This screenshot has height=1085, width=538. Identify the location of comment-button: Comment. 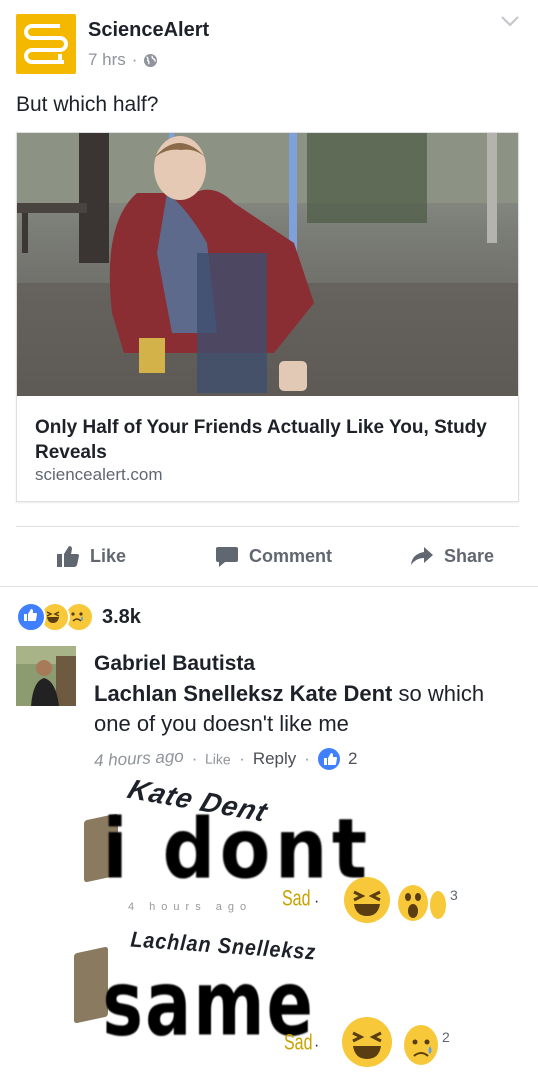
(273, 556).